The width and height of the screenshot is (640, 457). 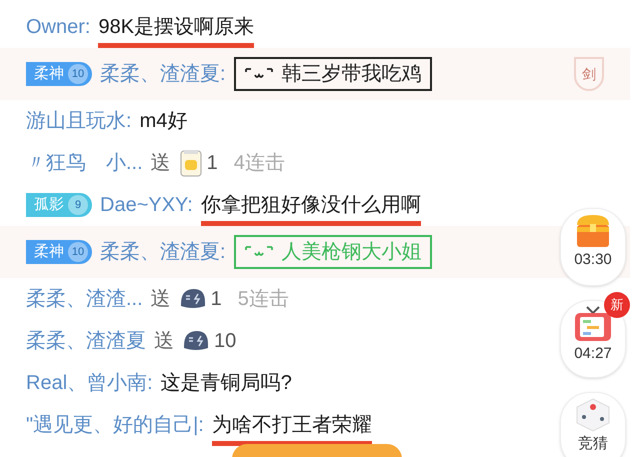 I want to click on side-button: 03:30, so click(x=593, y=247).